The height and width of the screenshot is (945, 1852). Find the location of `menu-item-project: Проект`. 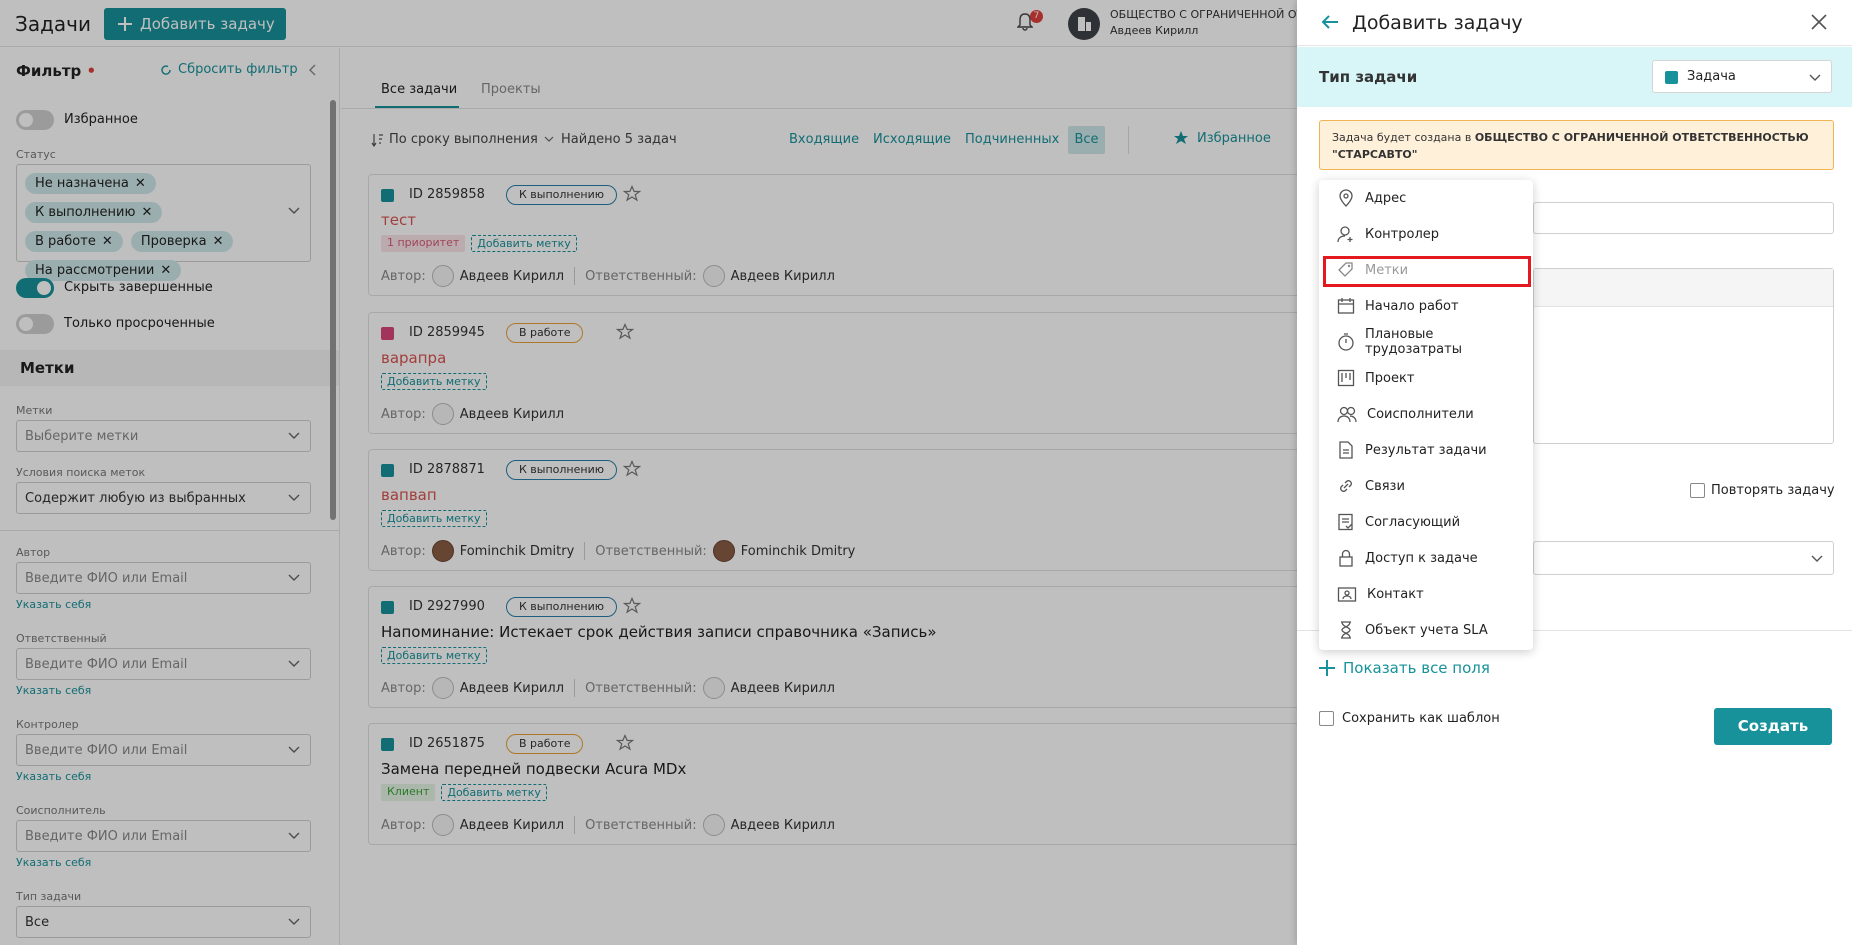

menu-item-project: Проект is located at coordinates (1426, 378).